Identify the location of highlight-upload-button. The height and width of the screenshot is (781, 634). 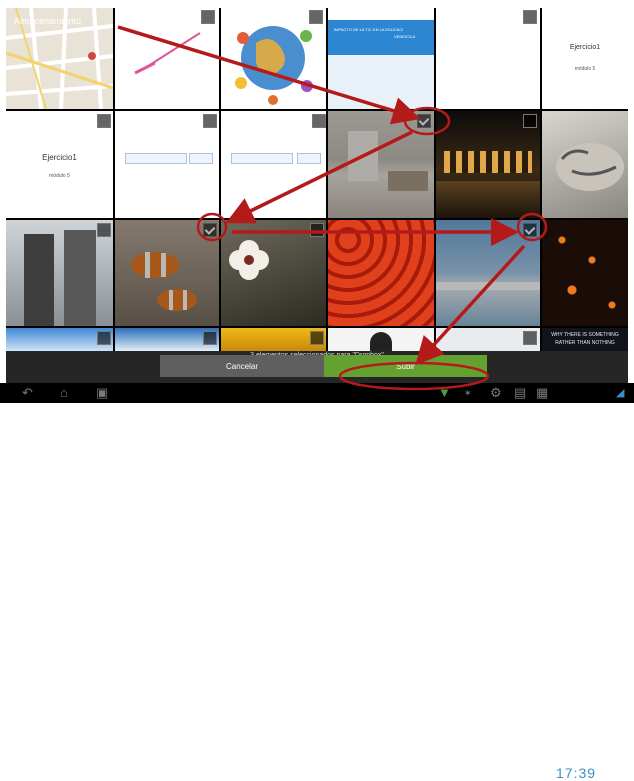
(414, 376).